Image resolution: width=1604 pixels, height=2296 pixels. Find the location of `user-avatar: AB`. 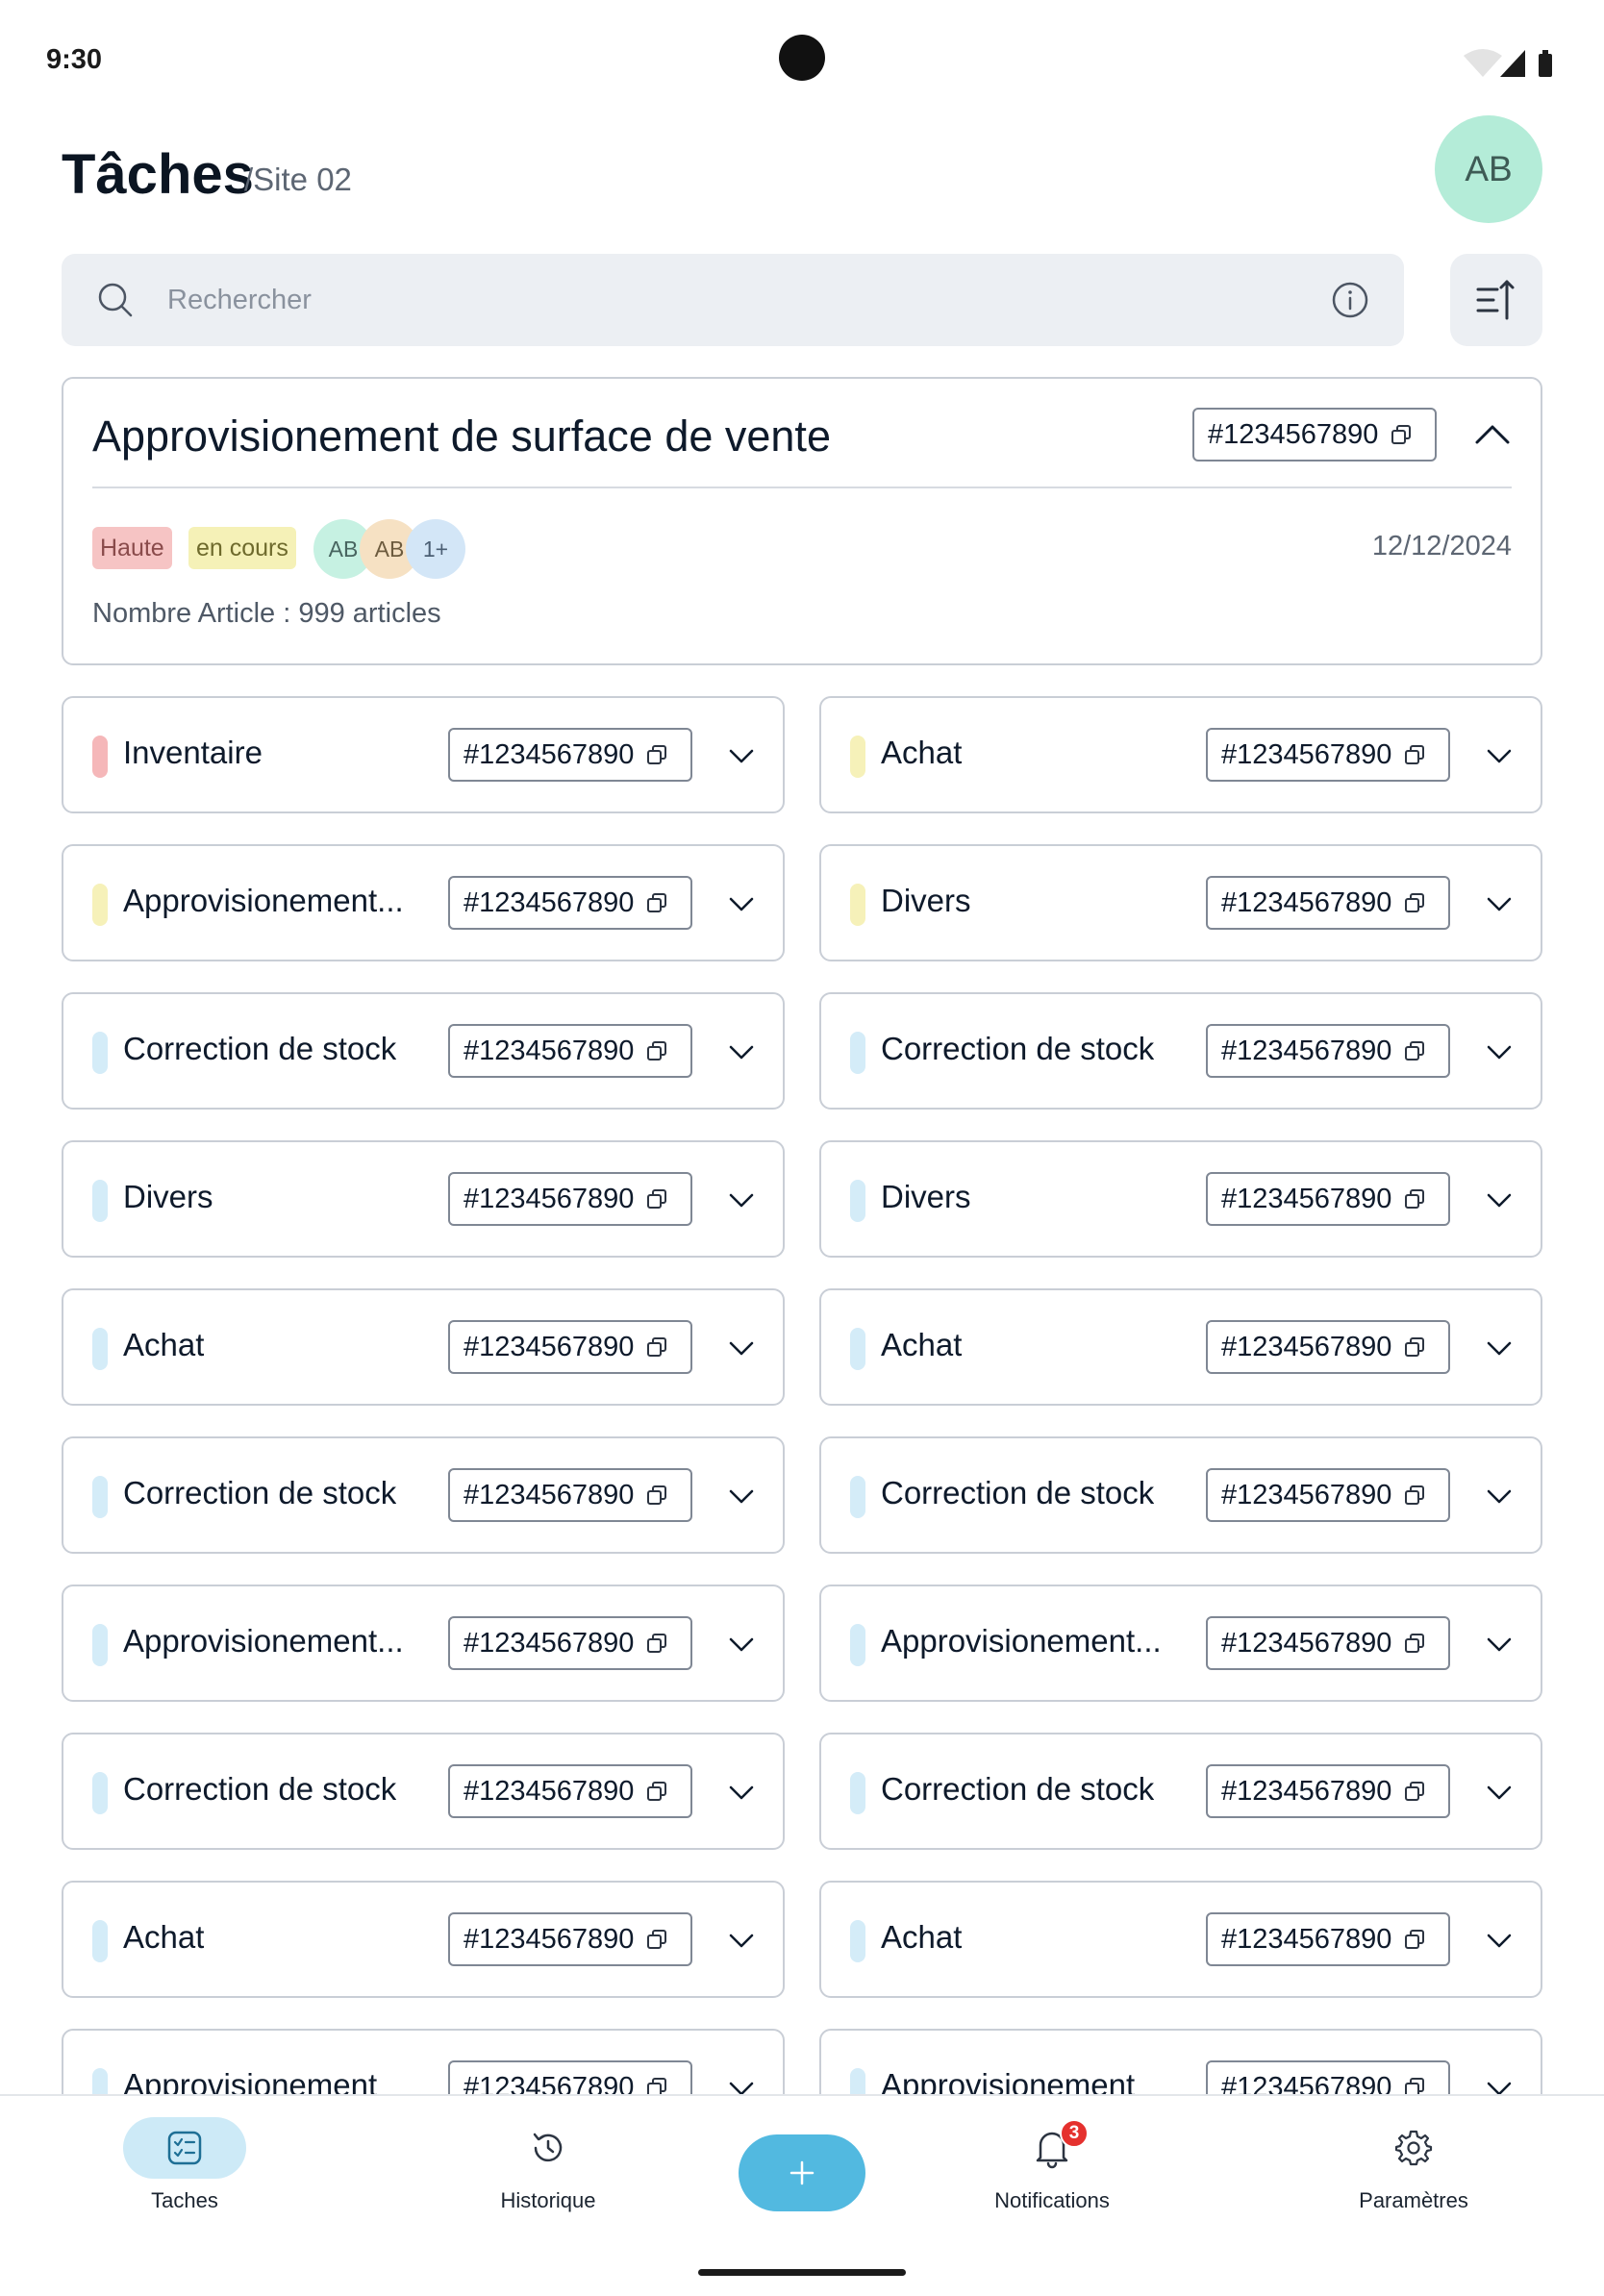

user-avatar: AB is located at coordinates (1488, 169).